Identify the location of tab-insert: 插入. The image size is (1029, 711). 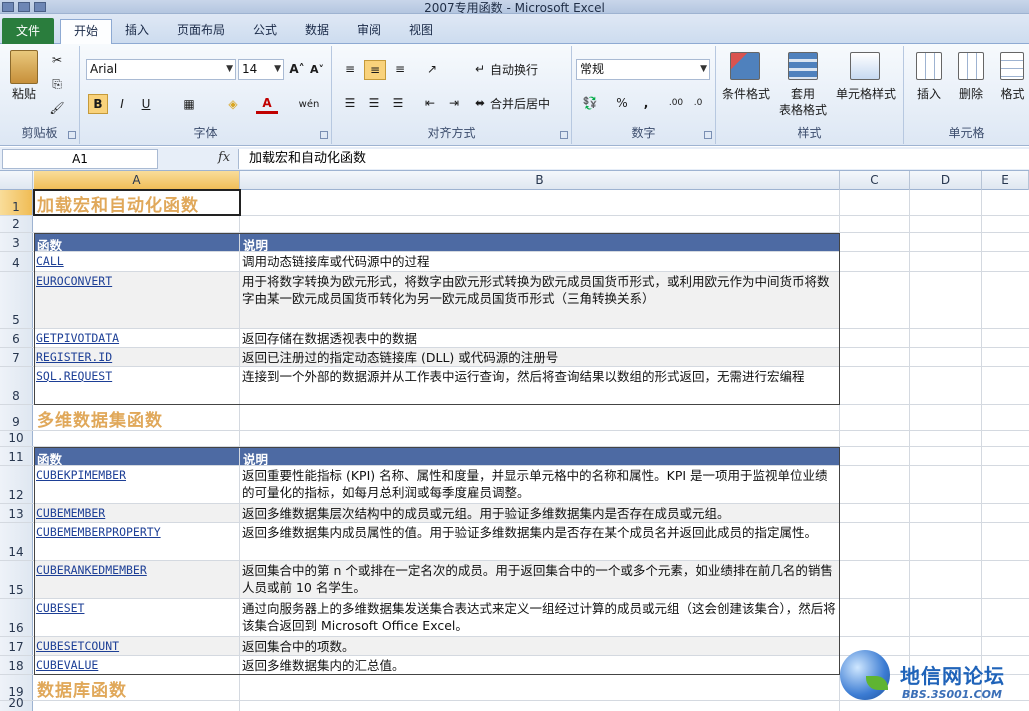
(137, 31).